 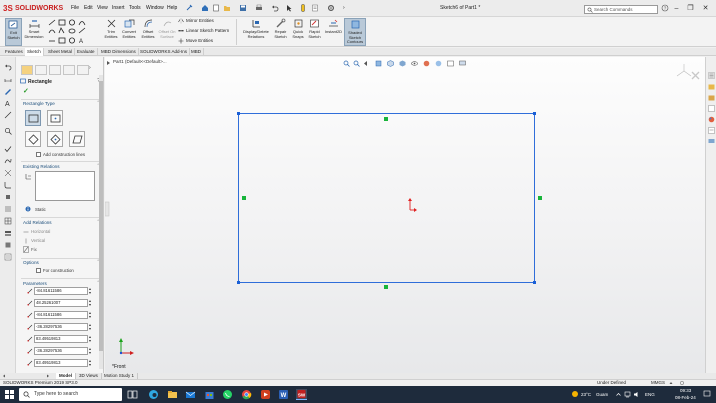 What do you see at coordinates (711, 141) in the screenshot?
I see `forum-icon` at bounding box center [711, 141].